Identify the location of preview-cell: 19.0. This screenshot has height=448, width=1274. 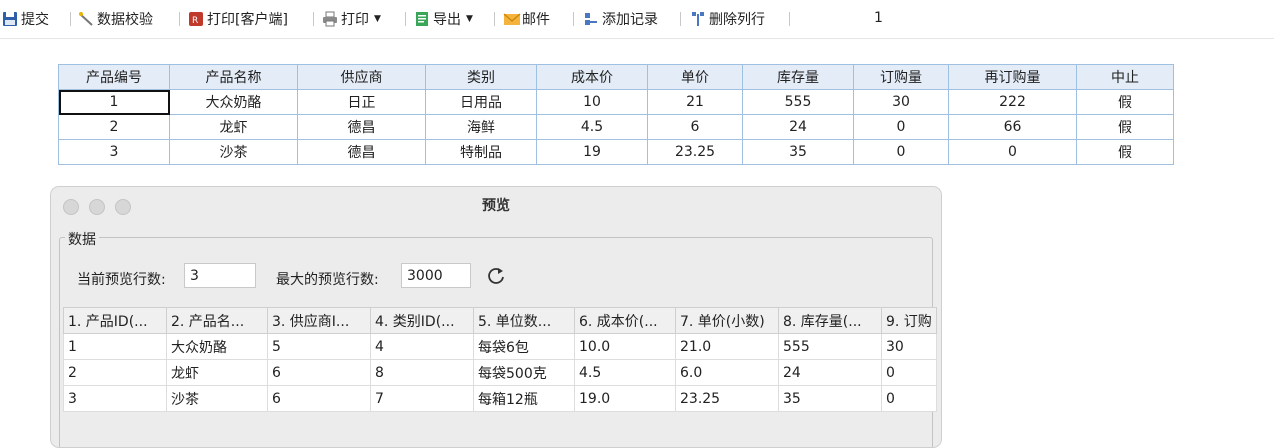
(625, 398).